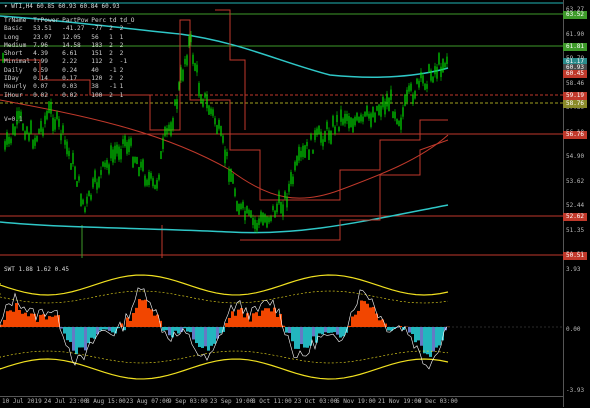 The height and width of the screenshot is (408, 590). I want to click on stats-cell: 1.99, so click(47, 62).